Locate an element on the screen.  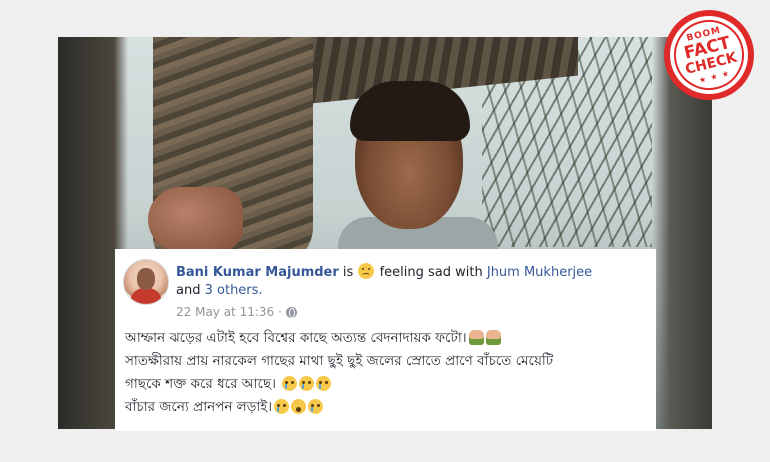
is-text: is is located at coordinates (348, 272).